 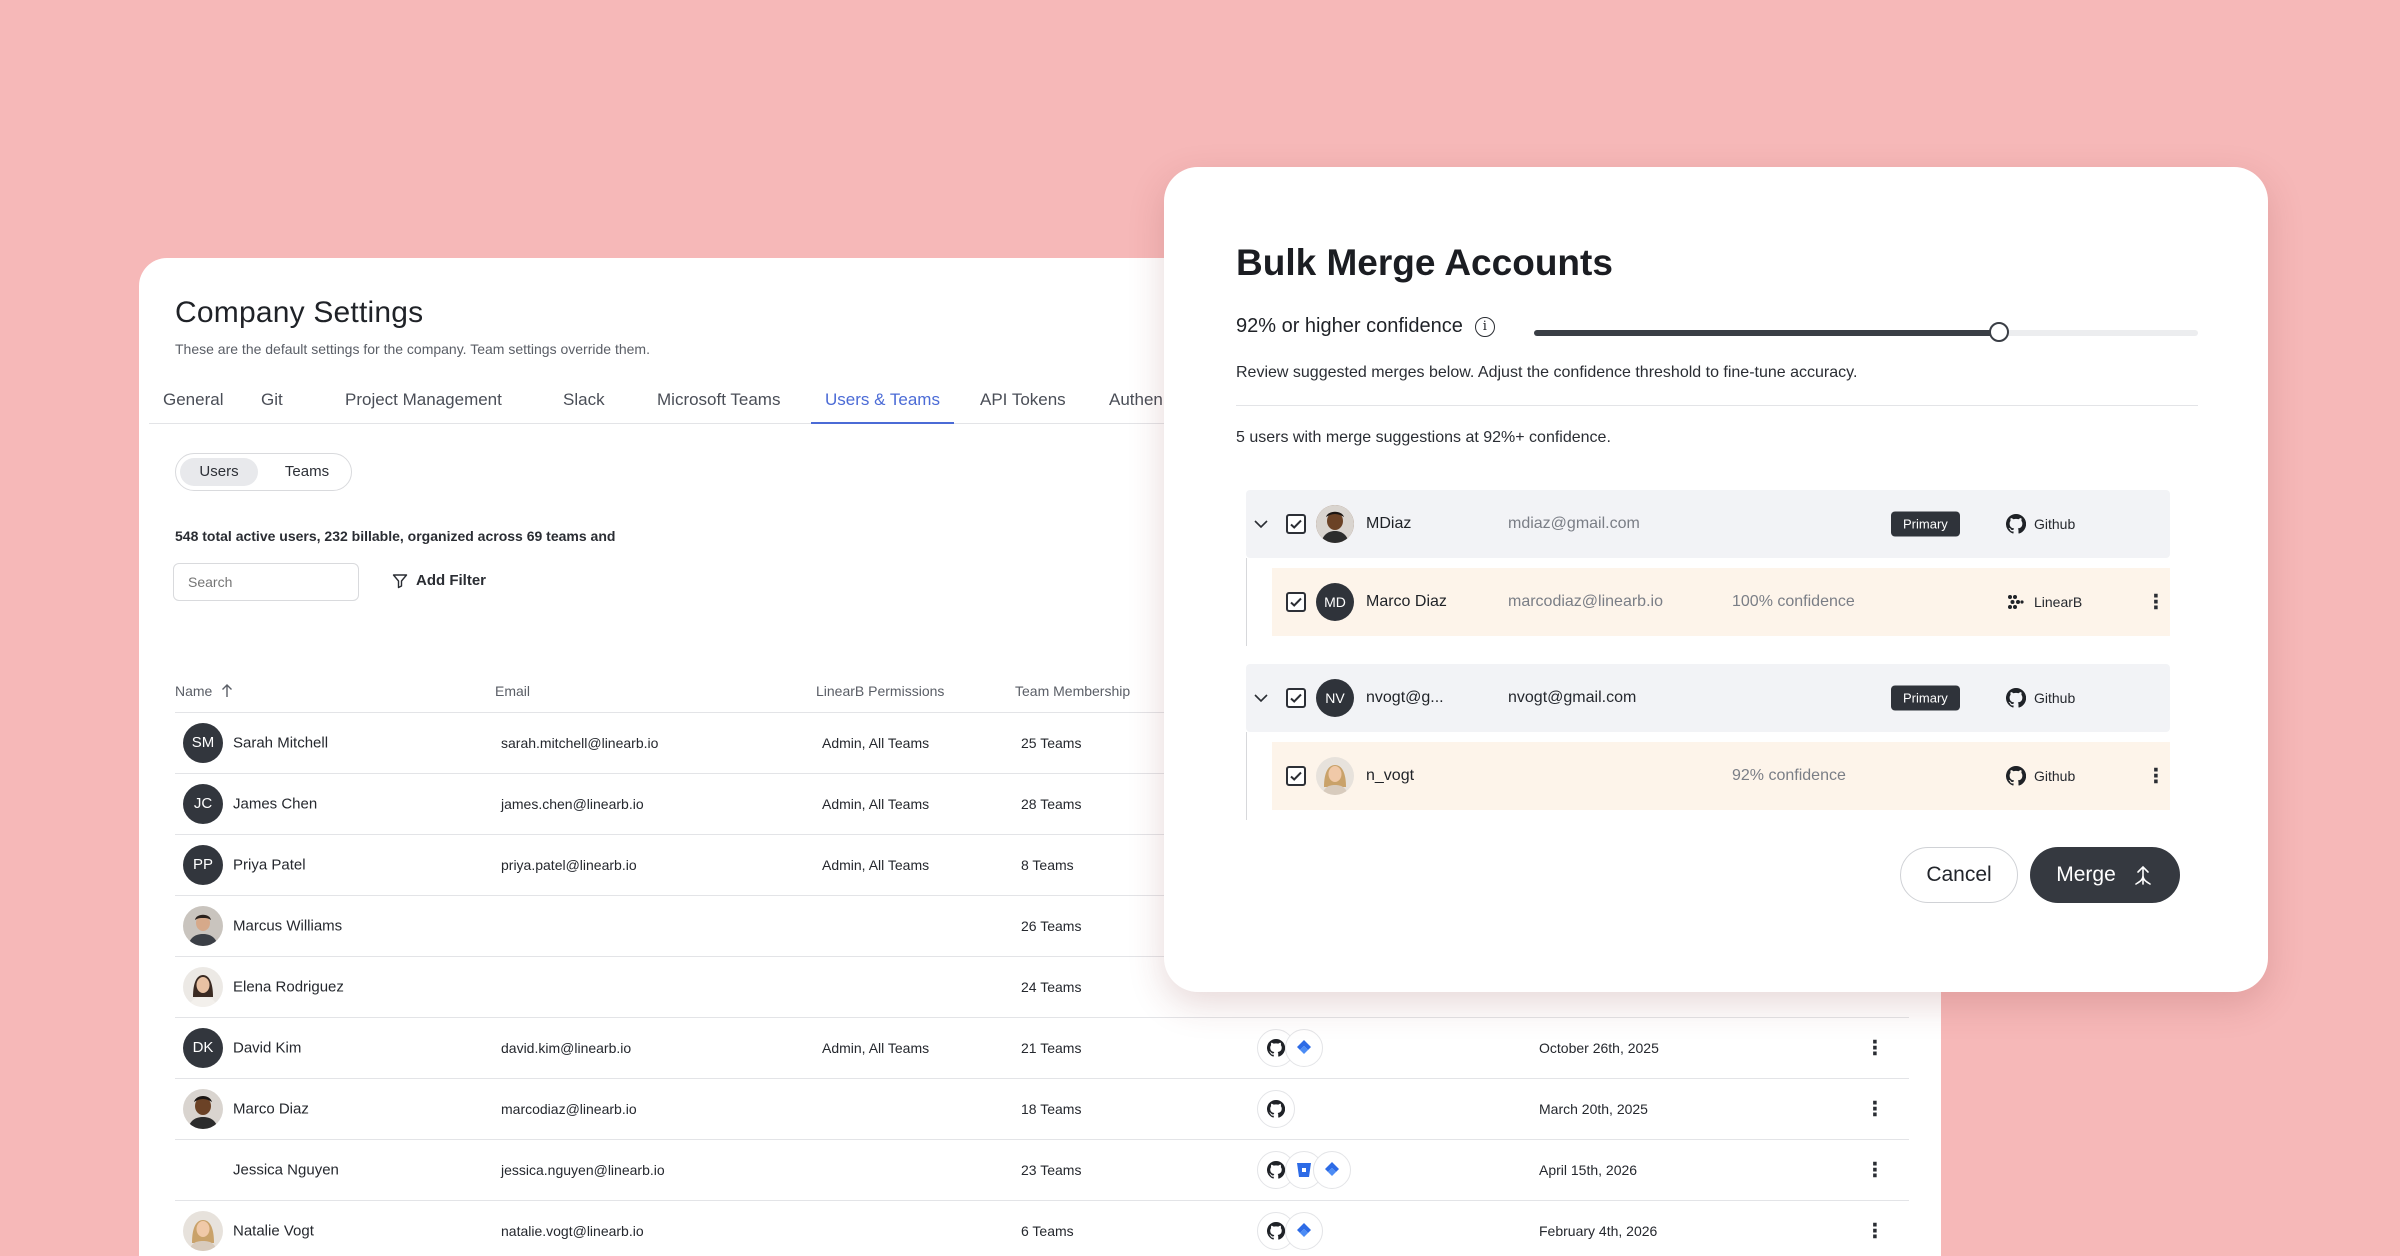 I want to click on user-team-count: 8 Teams, so click(x=1047, y=865).